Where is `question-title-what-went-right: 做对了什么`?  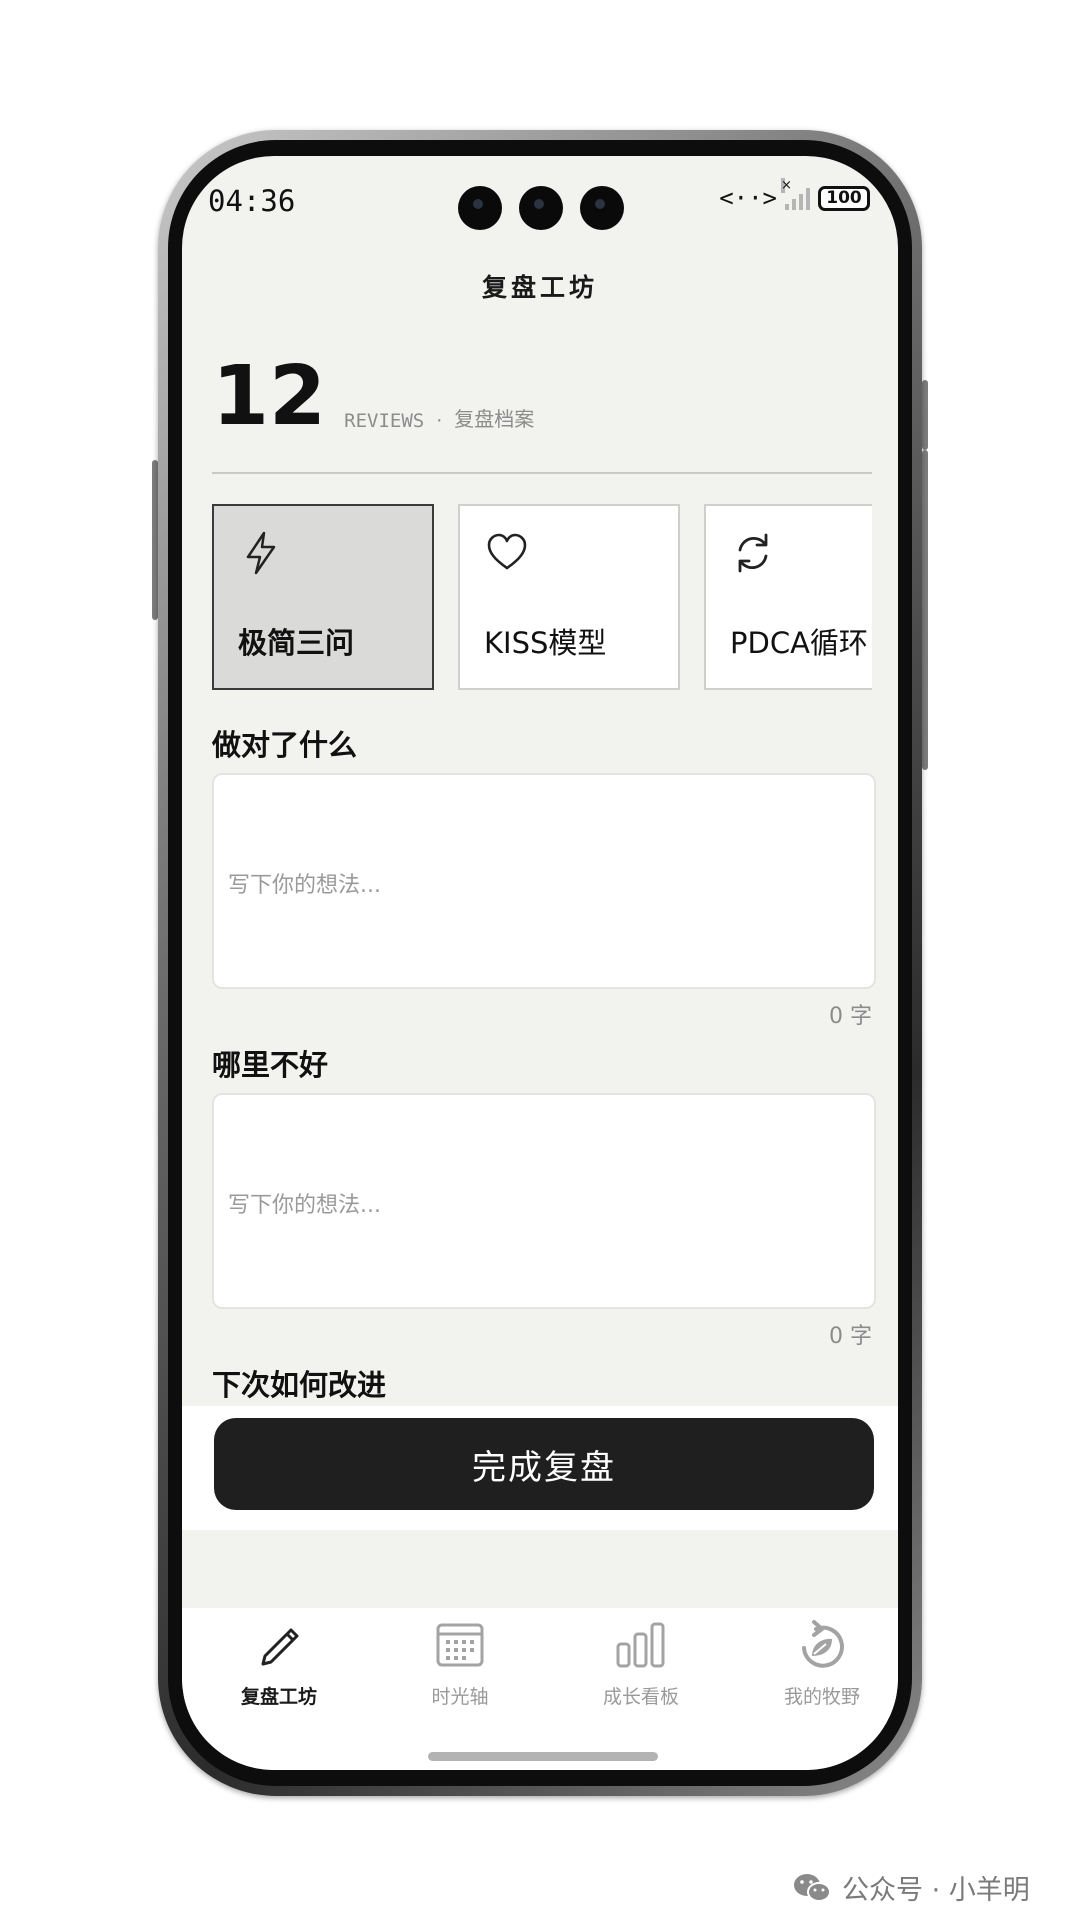 question-title-what-went-right: 做对了什么 is located at coordinates (285, 745).